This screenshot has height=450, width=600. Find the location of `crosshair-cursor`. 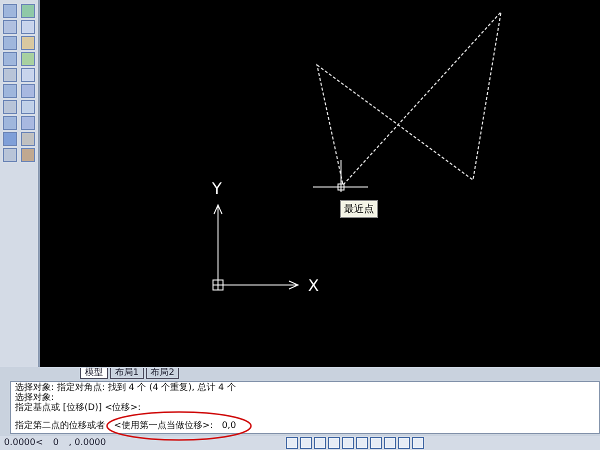

crosshair-cursor is located at coordinates (340, 176).